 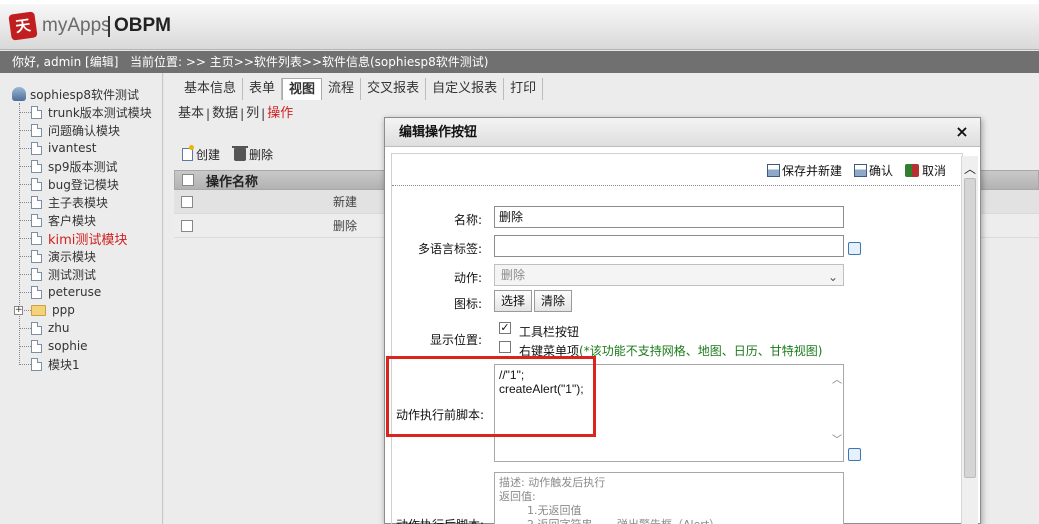 What do you see at coordinates (438, 132) in the screenshot?
I see `dialog-title-text: 编辑操作按钮` at bounding box center [438, 132].